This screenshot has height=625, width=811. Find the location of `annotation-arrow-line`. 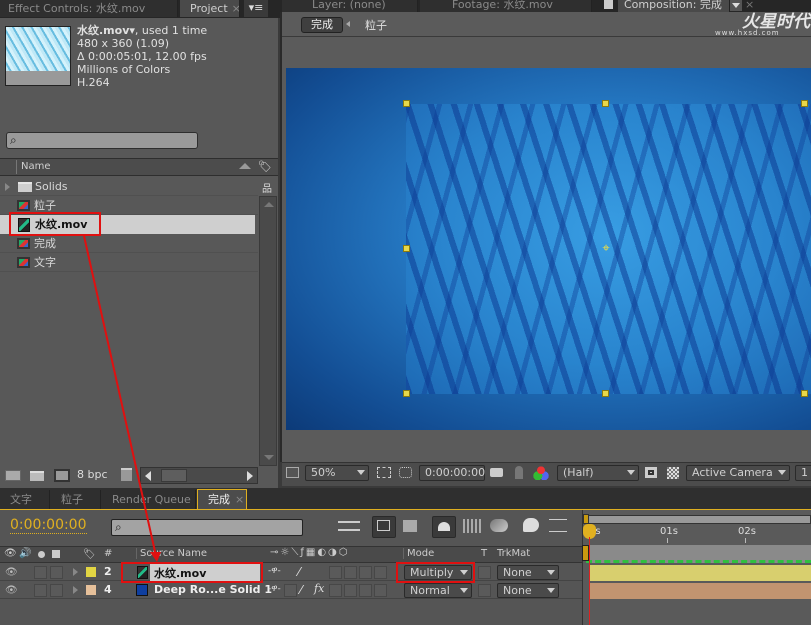

annotation-arrow-line is located at coordinates (120, 396).